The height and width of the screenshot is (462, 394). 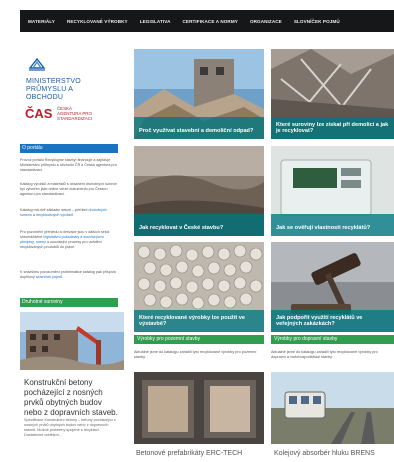 I want to click on agency-logo: ČAS ČESKÁ AGENTURA PRO STANDARDIZACI, so click(x=69, y=116).